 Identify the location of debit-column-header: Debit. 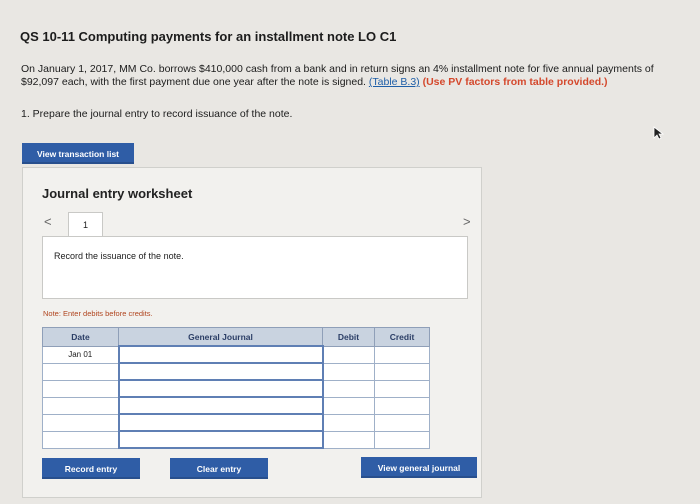
(348, 337).